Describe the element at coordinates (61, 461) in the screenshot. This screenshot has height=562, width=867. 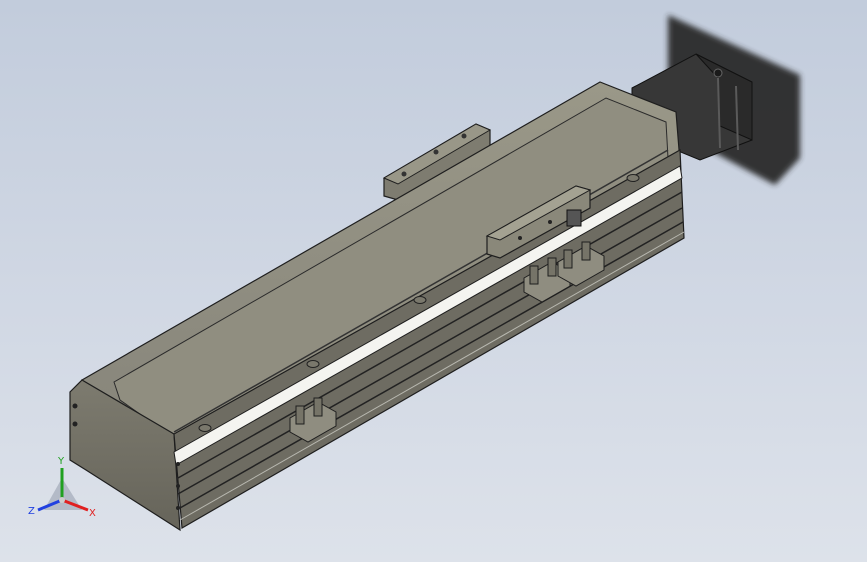
I see `triad-y-label: Y` at that location.